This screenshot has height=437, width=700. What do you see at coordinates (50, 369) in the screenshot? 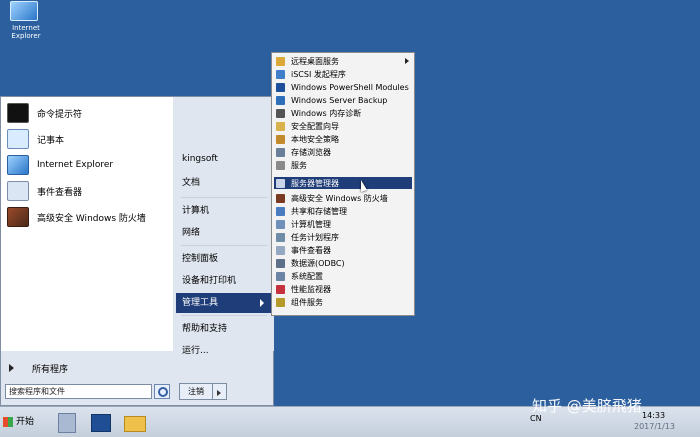
I see `all-programs-label: 所有程序` at bounding box center [50, 369].